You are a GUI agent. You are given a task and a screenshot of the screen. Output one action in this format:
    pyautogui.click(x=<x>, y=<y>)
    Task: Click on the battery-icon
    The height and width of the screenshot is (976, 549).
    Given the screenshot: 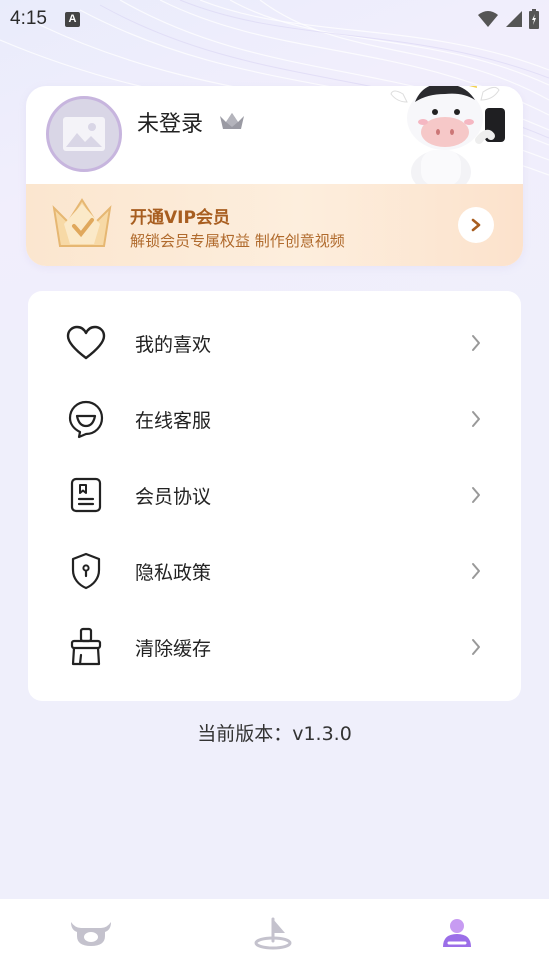 What is the action you would take?
    pyautogui.click(x=534, y=19)
    